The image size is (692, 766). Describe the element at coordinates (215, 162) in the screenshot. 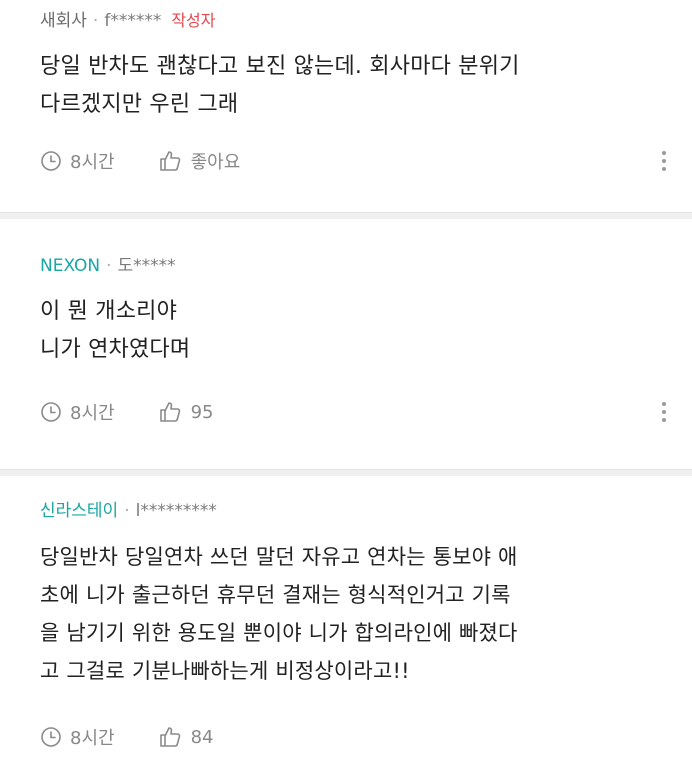

I see `like-count: 좋아요` at that location.